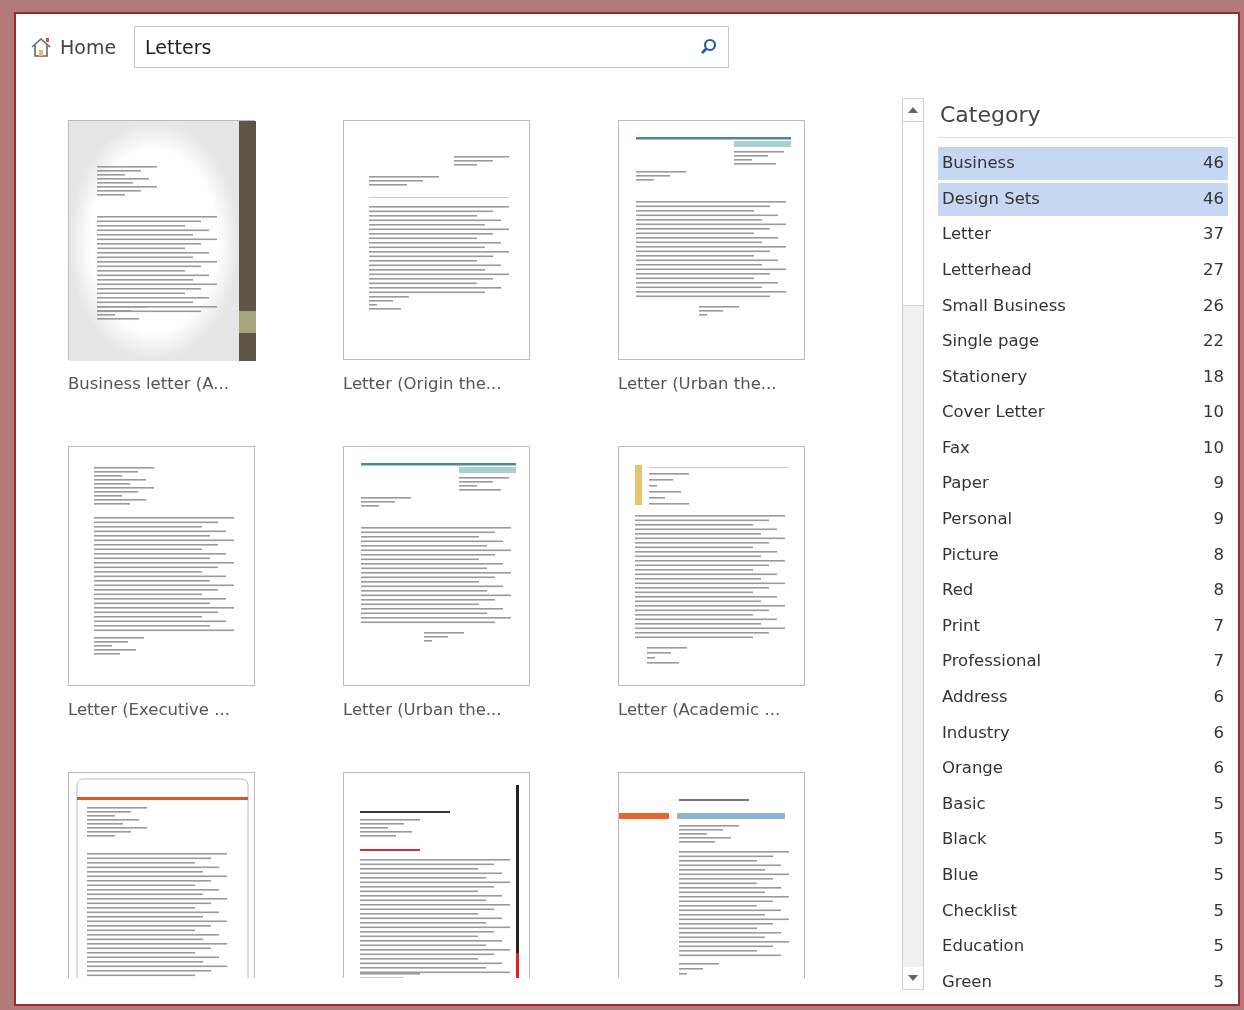 The width and height of the screenshot is (1244, 1010). I want to click on category-count: 18, so click(1213, 376).